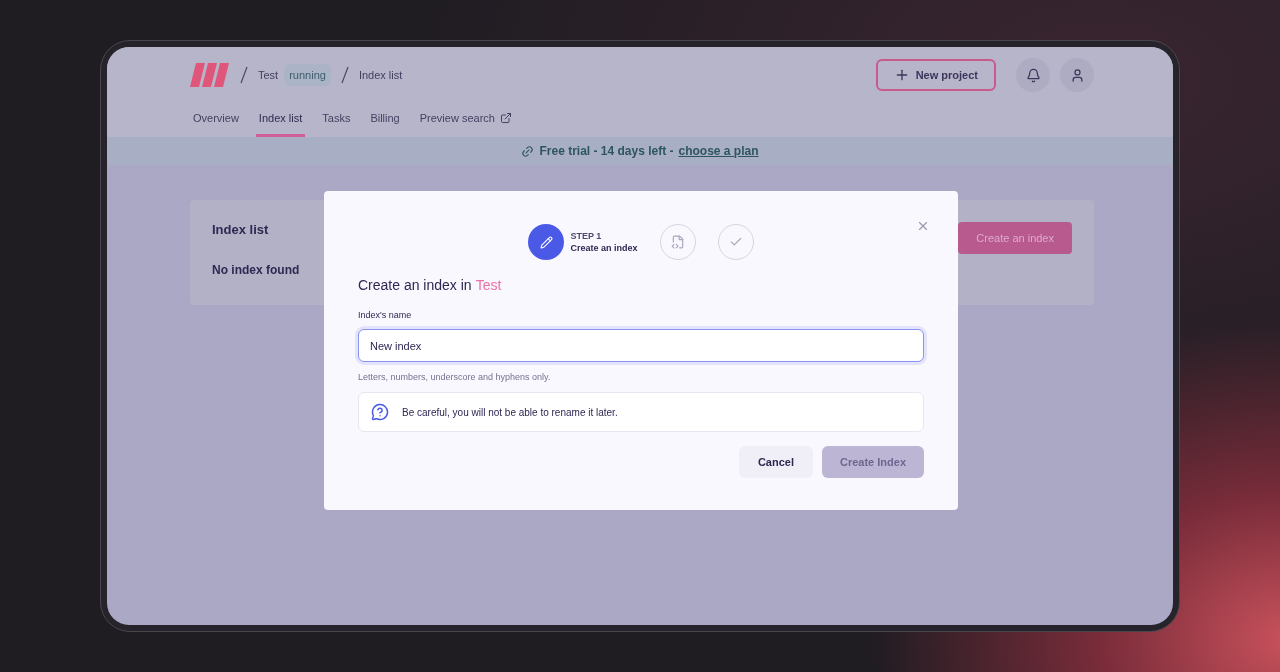 The height and width of the screenshot is (672, 1280). Describe the element at coordinates (641, 345) in the screenshot. I see `index-name-field: New index` at that location.